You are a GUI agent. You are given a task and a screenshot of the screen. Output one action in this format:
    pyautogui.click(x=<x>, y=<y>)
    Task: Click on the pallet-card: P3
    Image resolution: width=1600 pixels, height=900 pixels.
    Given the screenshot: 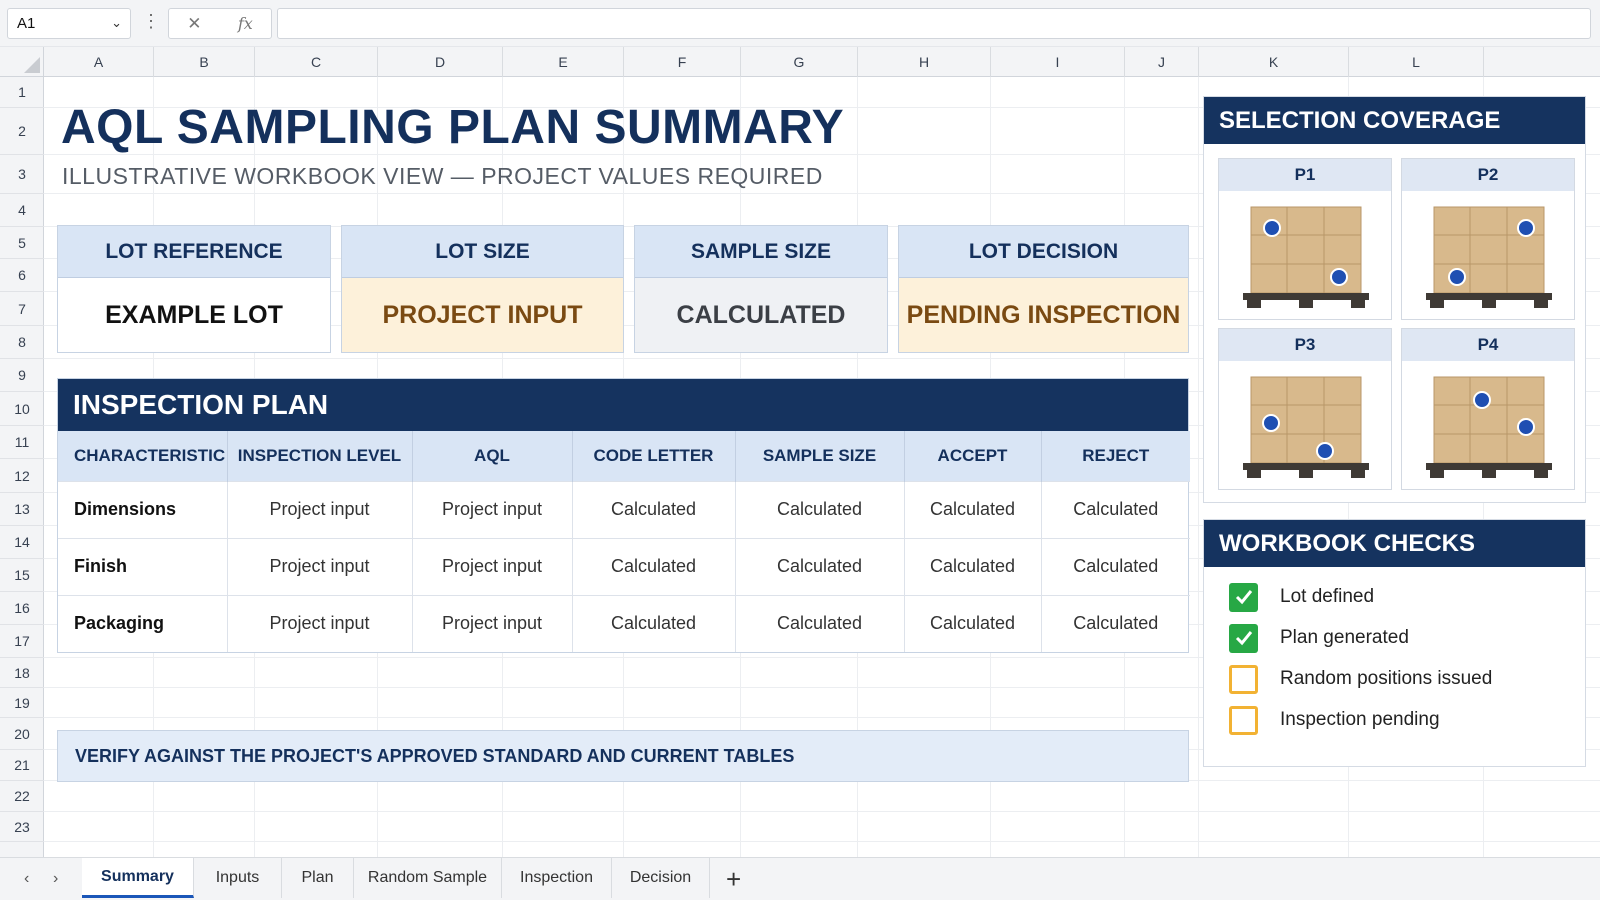 What is the action you would take?
    pyautogui.click(x=1305, y=409)
    